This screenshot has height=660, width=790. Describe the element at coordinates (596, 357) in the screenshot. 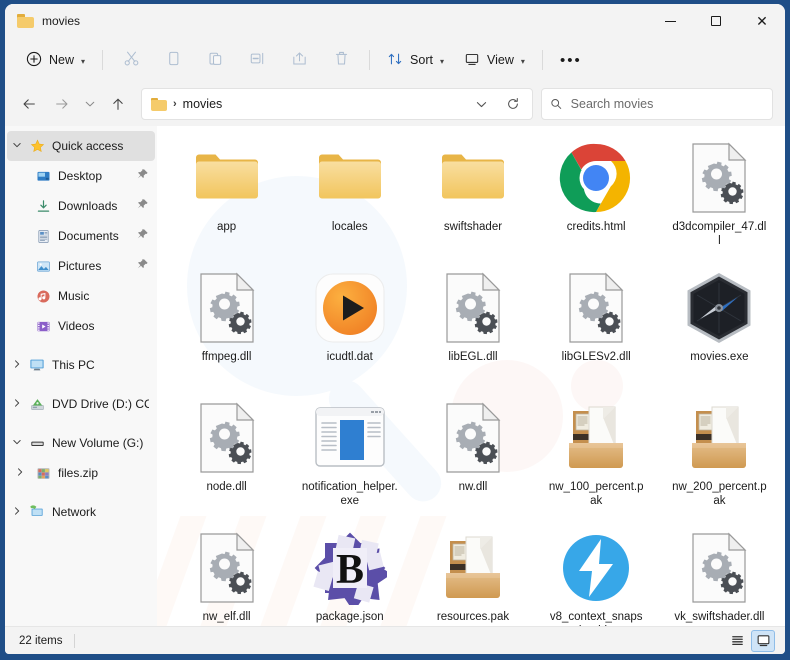

I see `file-name-label: libGLESv2.dll` at that location.